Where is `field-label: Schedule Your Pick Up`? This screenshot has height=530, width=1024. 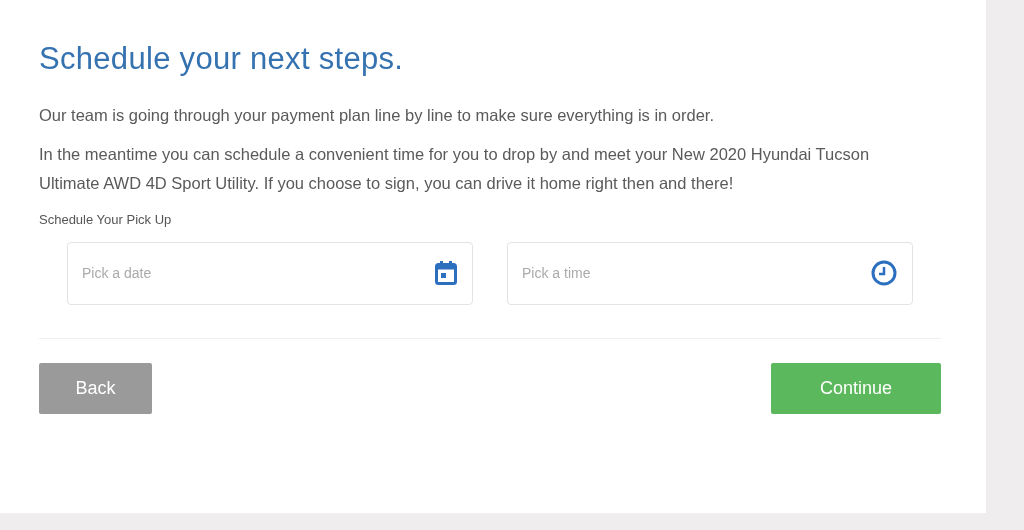
field-label: Schedule Your Pick Up is located at coordinates (106, 220).